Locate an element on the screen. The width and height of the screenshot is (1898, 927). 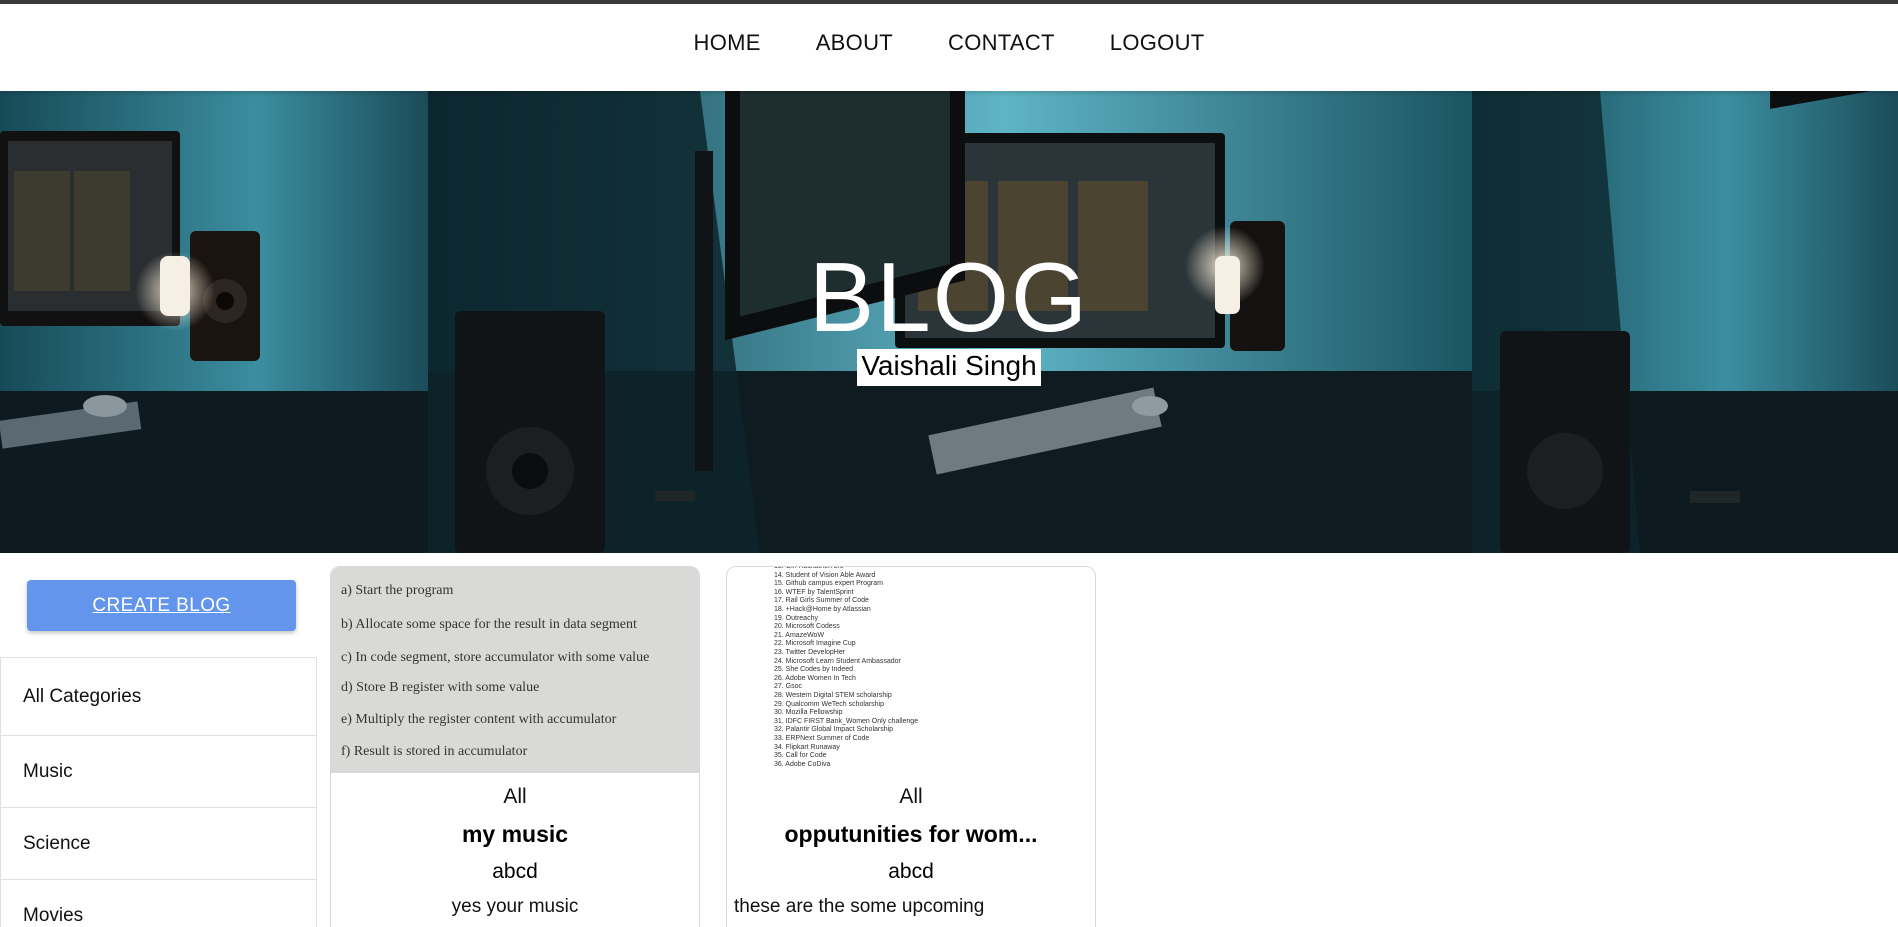
image-text-line: 27. Gsoc is located at coordinates (788, 687).